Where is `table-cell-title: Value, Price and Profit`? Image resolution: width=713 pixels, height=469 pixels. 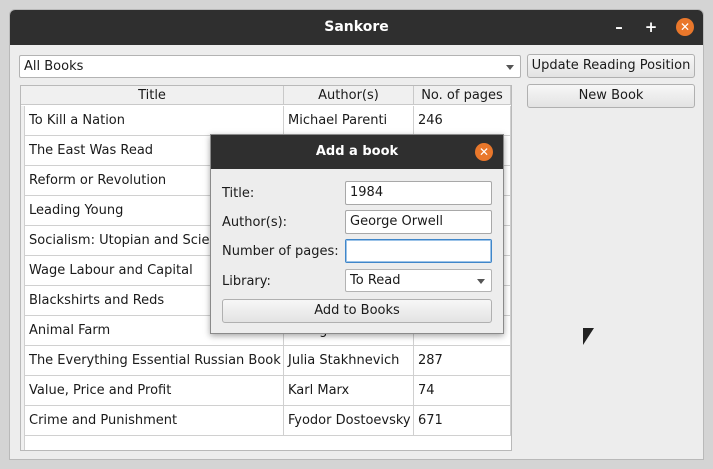
table-cell-title: Value, Price and Profit is located at coordinates (154, 391).